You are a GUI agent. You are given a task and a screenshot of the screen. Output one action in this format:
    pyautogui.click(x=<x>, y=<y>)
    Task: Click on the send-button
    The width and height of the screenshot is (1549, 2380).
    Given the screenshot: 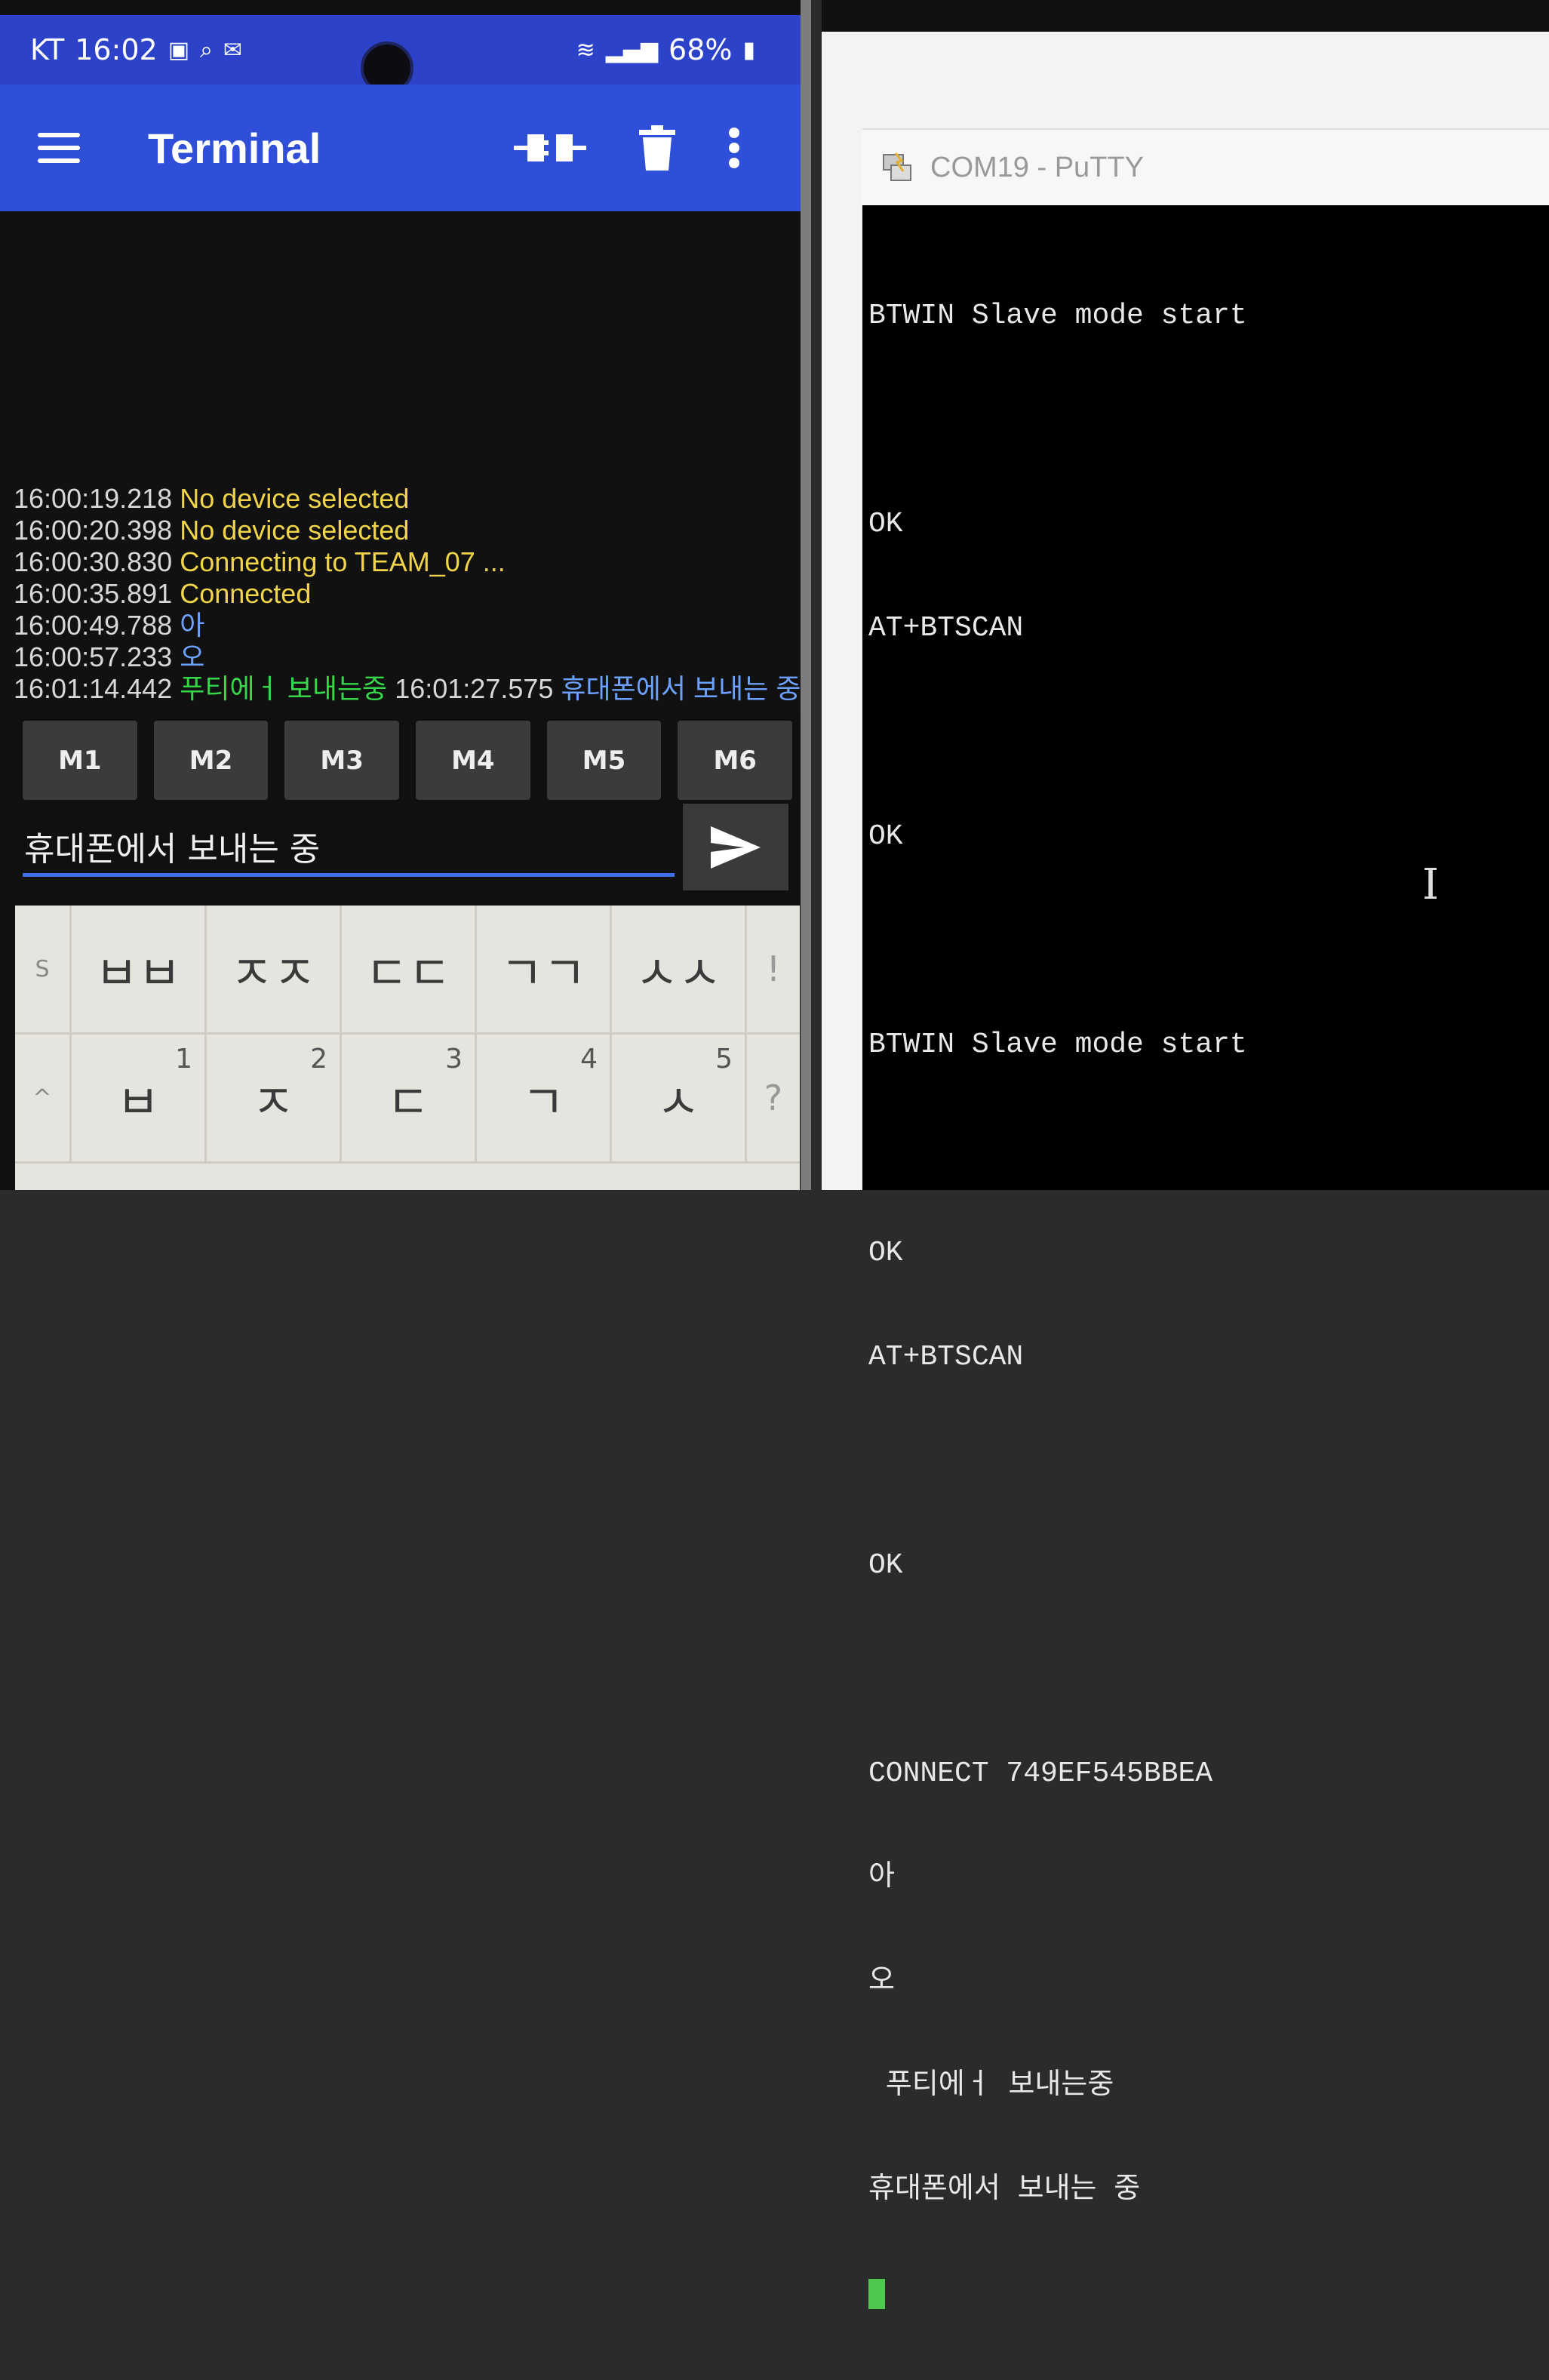 What is the action you would take?
    pyautogui.click(x=735, y=847)
    